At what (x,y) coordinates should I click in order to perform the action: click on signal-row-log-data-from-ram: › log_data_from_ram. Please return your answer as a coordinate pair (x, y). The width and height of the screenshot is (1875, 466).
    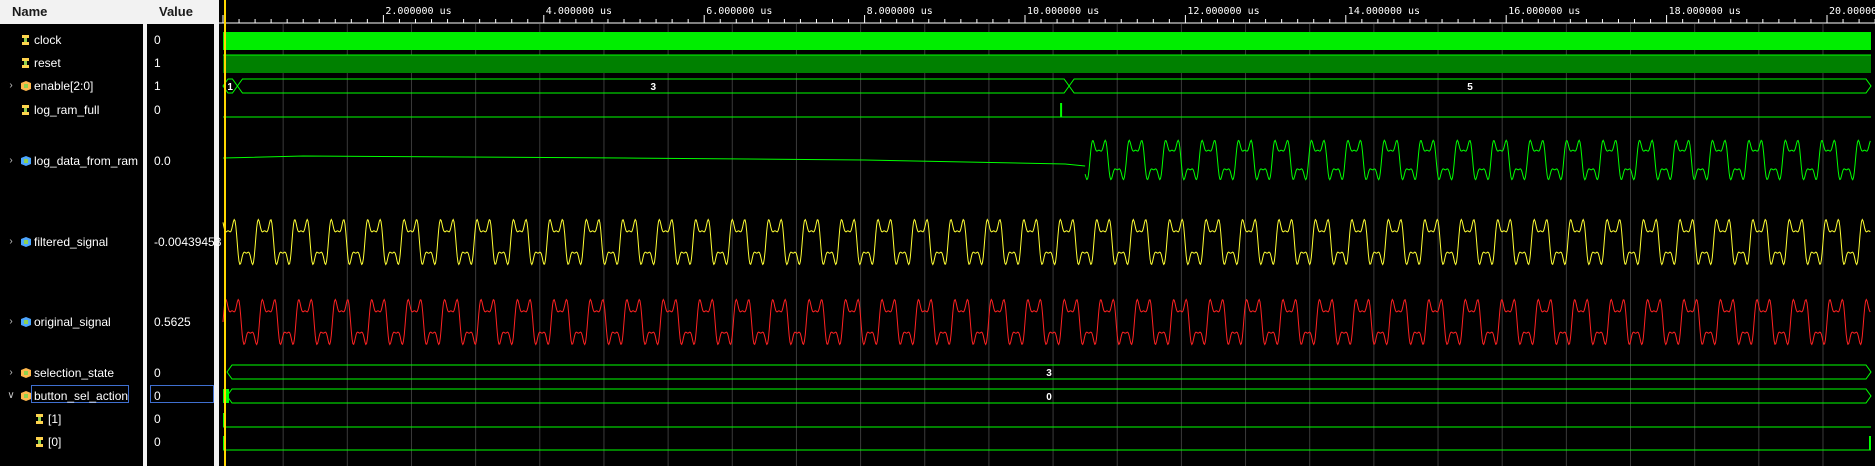
    Looking at the image, I should click on (71, 161).